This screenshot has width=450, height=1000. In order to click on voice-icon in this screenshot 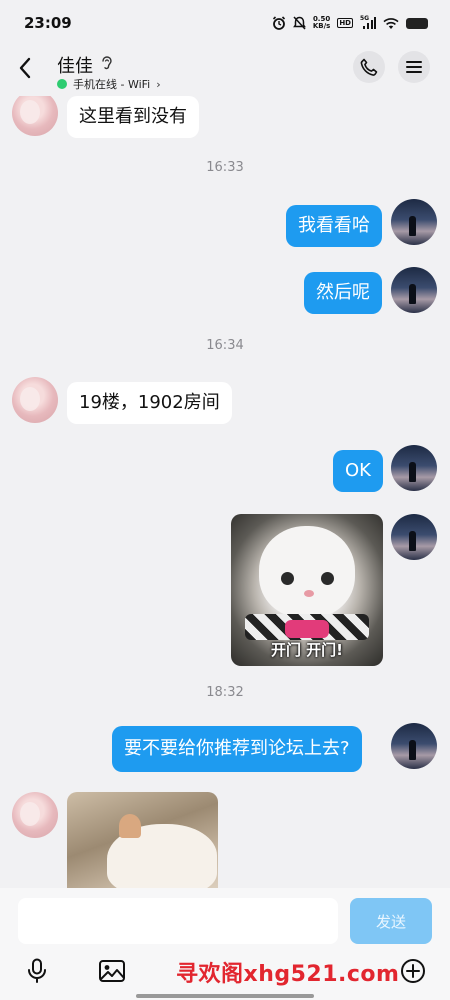, I will do `click(37, 970)`.